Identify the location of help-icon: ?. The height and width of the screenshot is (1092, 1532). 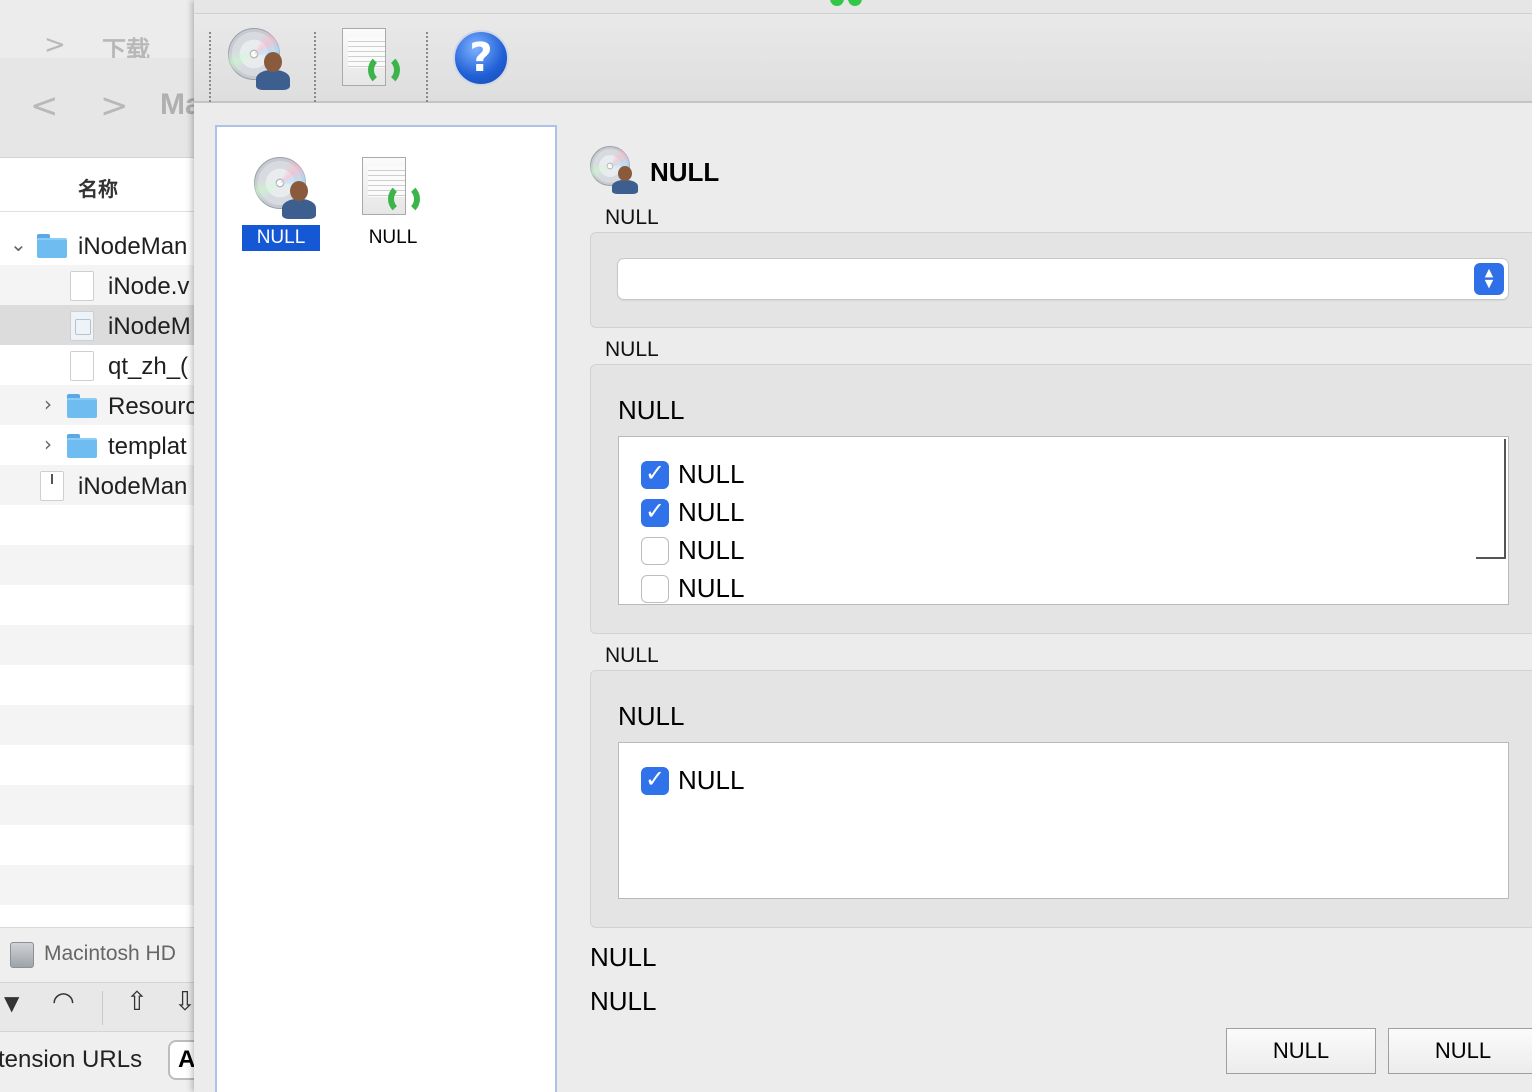
(481, 58).